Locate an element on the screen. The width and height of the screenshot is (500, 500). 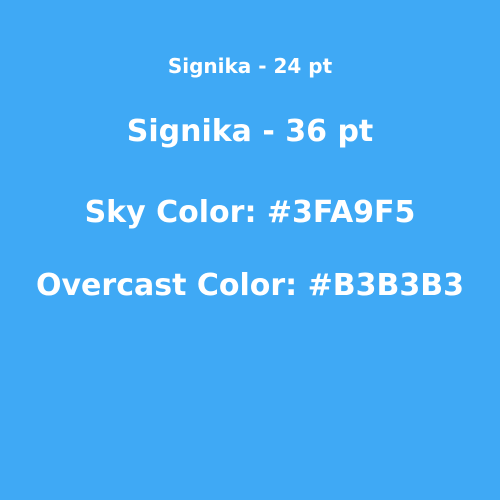
font-size-24-label: Signika - 24 pt is located at coordinates (250, 66).